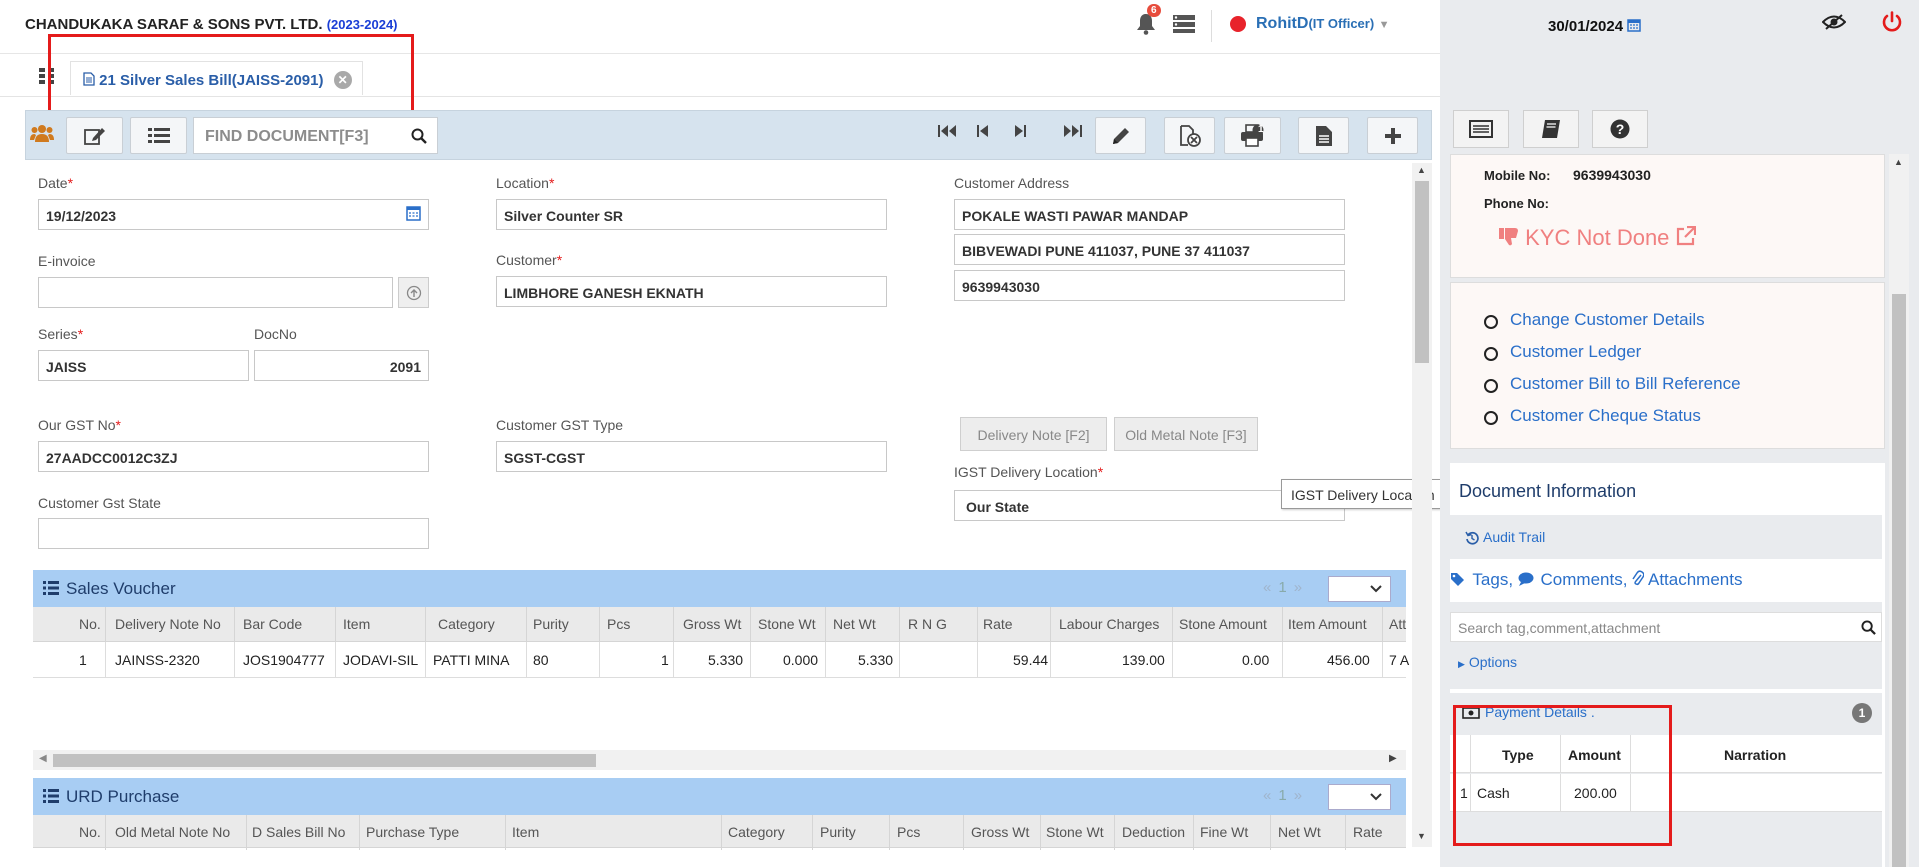 This screenshot has width=1919, height=867. Describe the element at coordinates (233, 456) in the screenshot. I see `gst-input: 27AADCC0012C3ZJ` at that location.